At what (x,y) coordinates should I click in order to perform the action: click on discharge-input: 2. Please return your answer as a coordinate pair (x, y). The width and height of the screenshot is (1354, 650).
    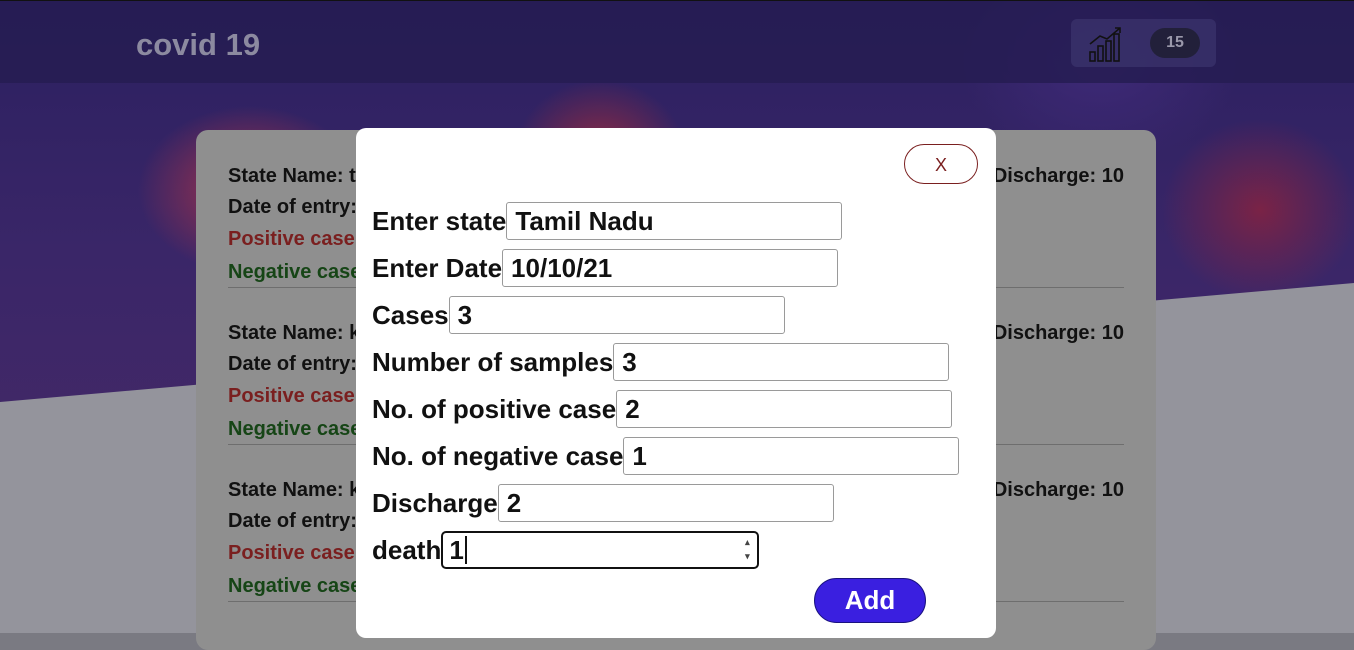
    Looking at the image, I should click on (665, 503).